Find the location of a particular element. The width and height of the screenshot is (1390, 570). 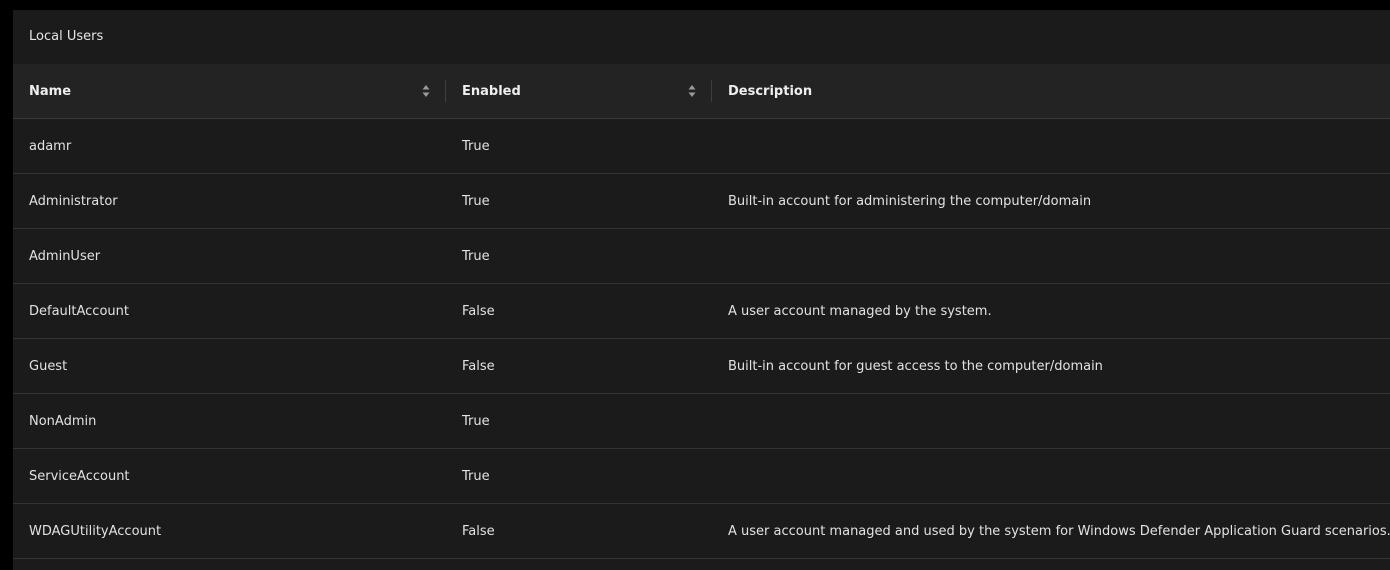

column-header-label: Name is located at coordinates (50, 91).